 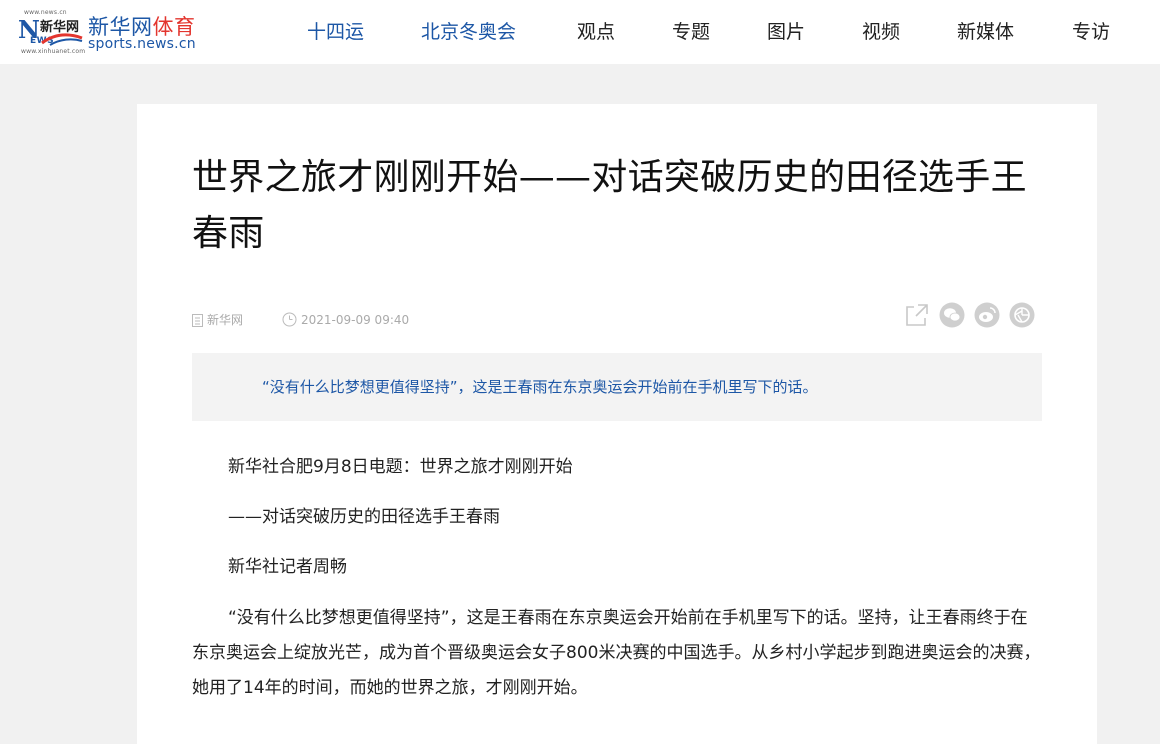 What do you see at coordinates (197, 320) in the screenshot?
I see `document-icon` at bounding box center [197, 320].